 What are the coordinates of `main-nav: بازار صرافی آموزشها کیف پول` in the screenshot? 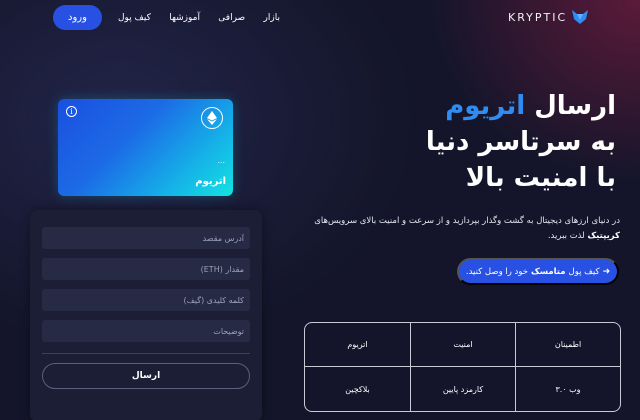 It's located at (199, 18).